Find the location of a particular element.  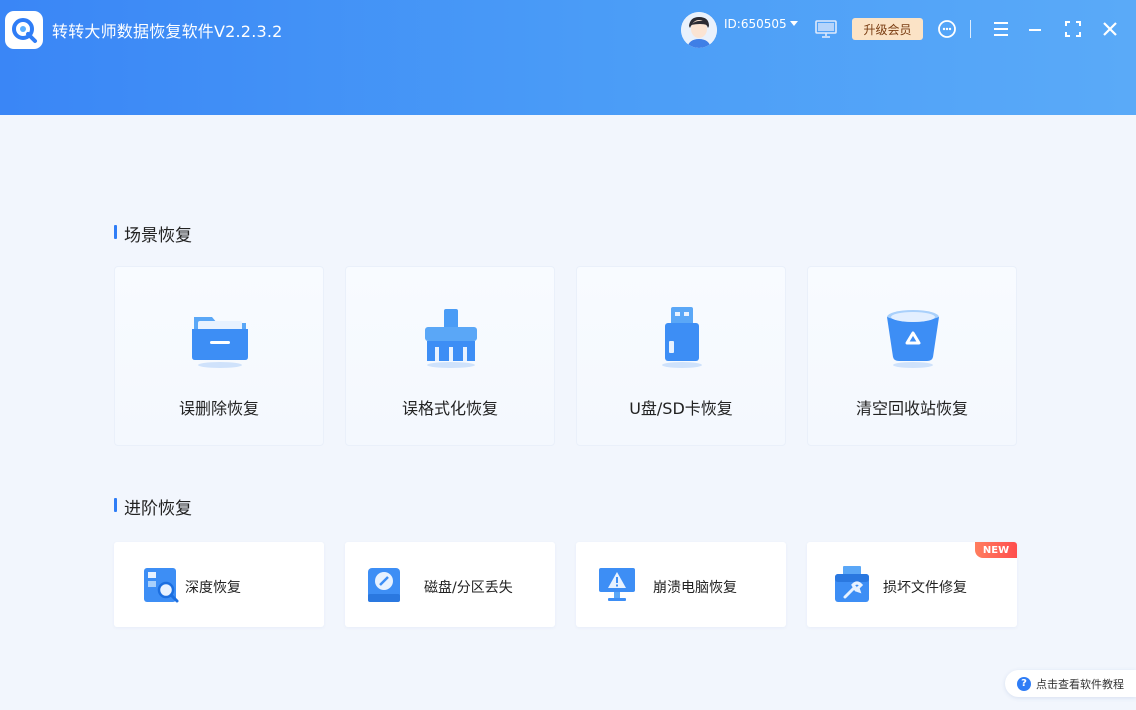

recycle-bin-recovery-card: 清空回收站恢复 is located at coordinates (912, 356).